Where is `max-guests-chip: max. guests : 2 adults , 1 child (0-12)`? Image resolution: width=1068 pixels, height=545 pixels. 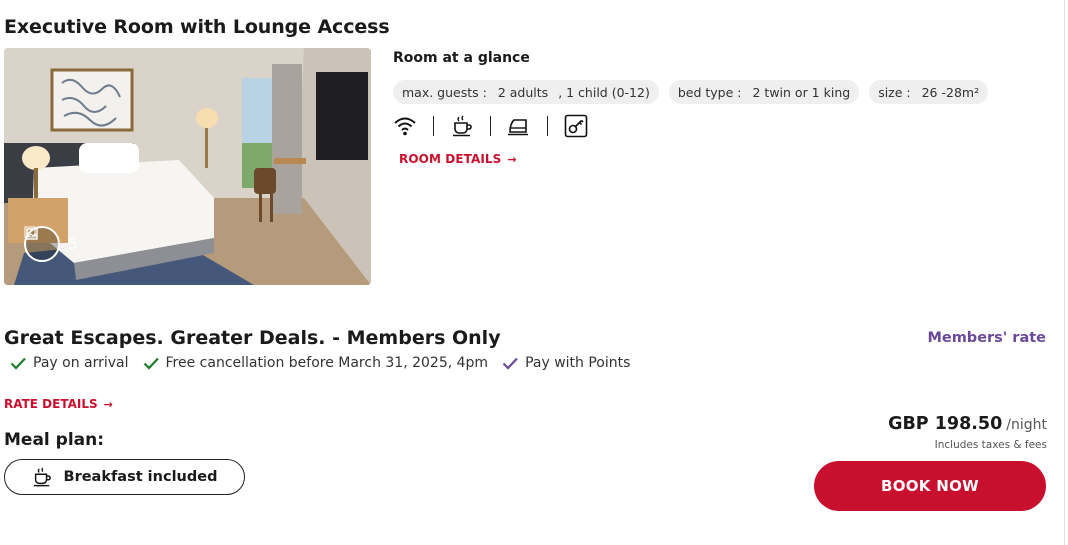 max-guests-chip: max. guests : 2 adults , 1 child (0-12) is located at coordinates (526, 92).